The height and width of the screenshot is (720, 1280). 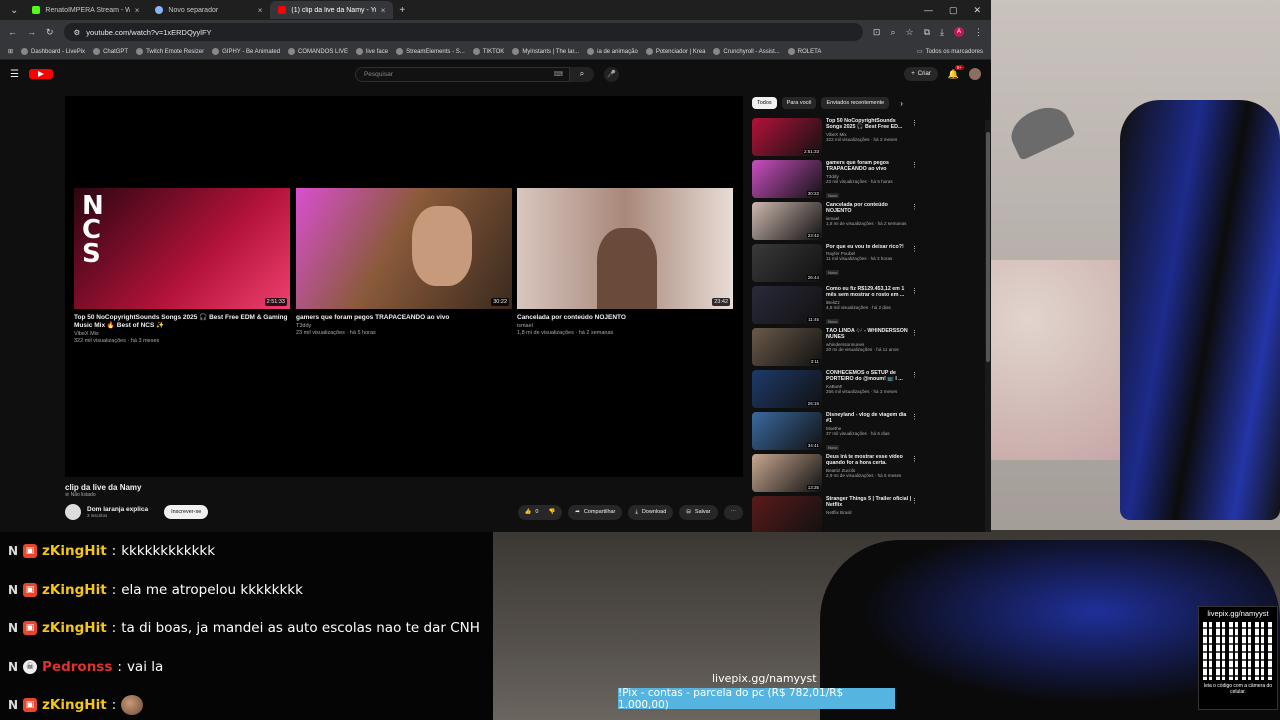 I want to click on recommended-thumbnail: 3:11, so click(x=787, y=347).